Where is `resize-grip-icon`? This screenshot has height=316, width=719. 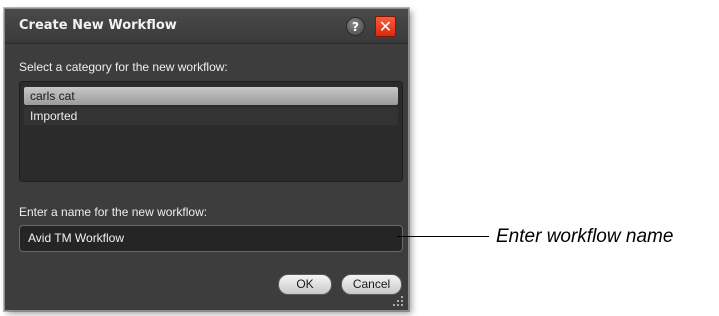 resize-grip-icon is located at coordinates (398, 301).